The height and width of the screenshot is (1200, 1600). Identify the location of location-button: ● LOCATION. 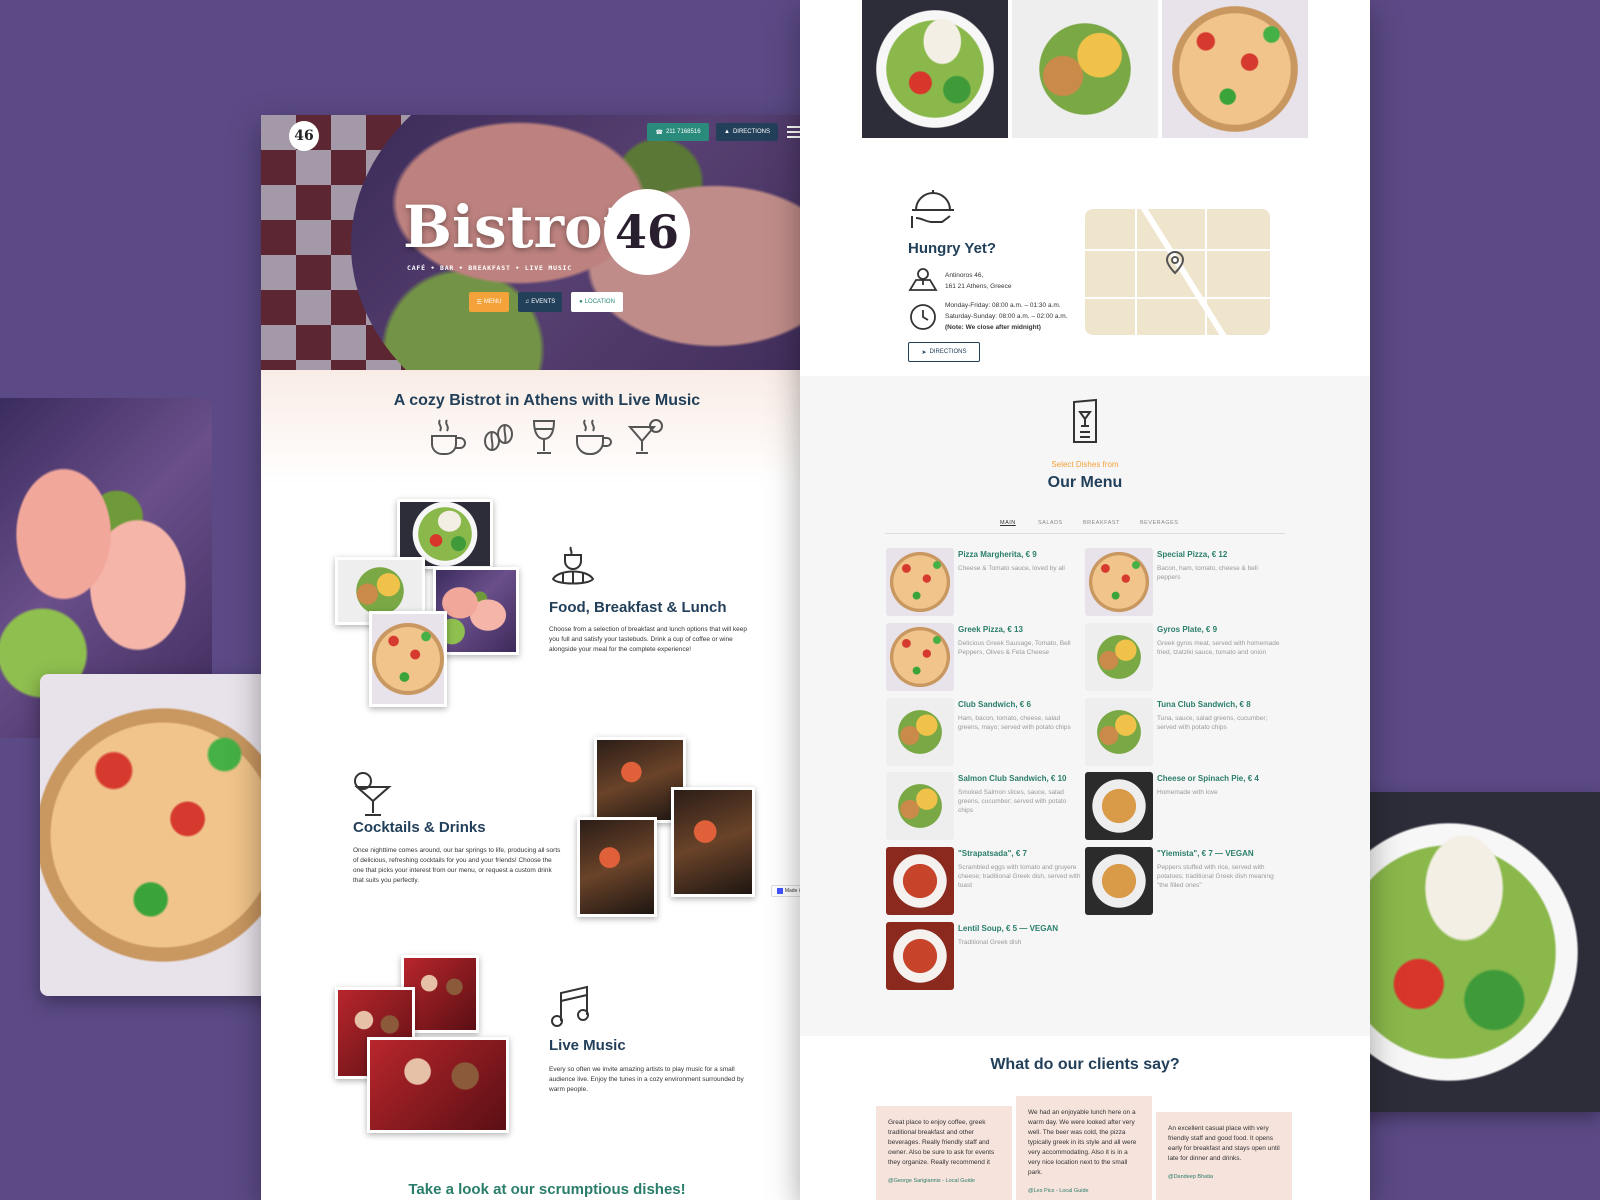
(597, 302).